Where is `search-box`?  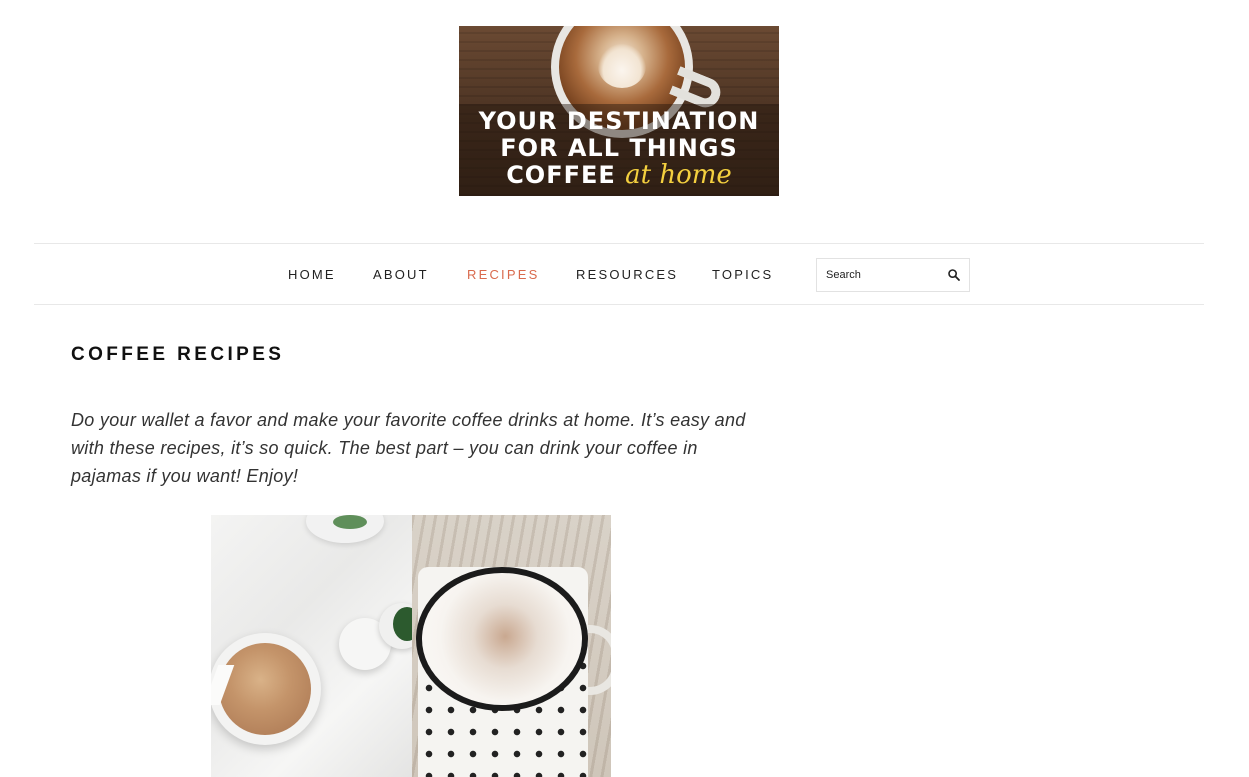 search-box is located at coordinates (893, 275).